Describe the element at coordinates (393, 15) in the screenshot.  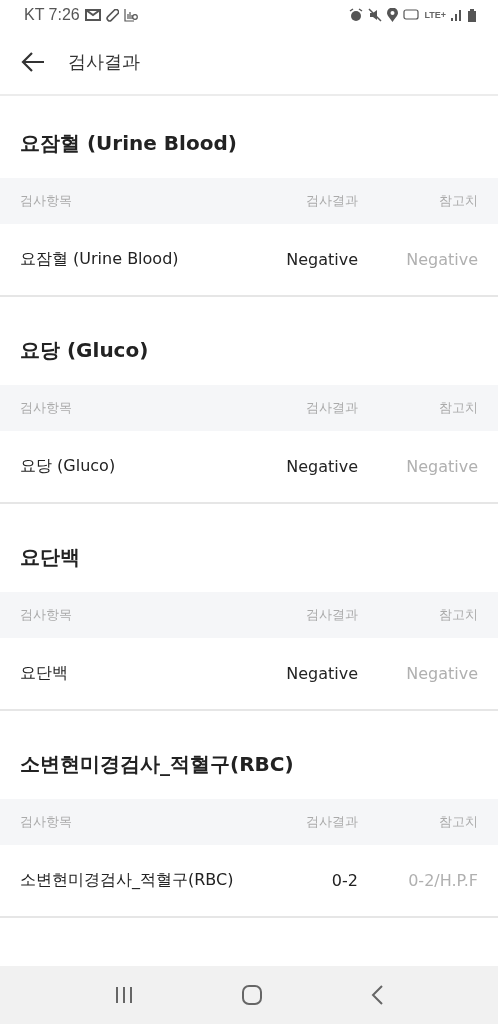
I see `location-icon` at that location.